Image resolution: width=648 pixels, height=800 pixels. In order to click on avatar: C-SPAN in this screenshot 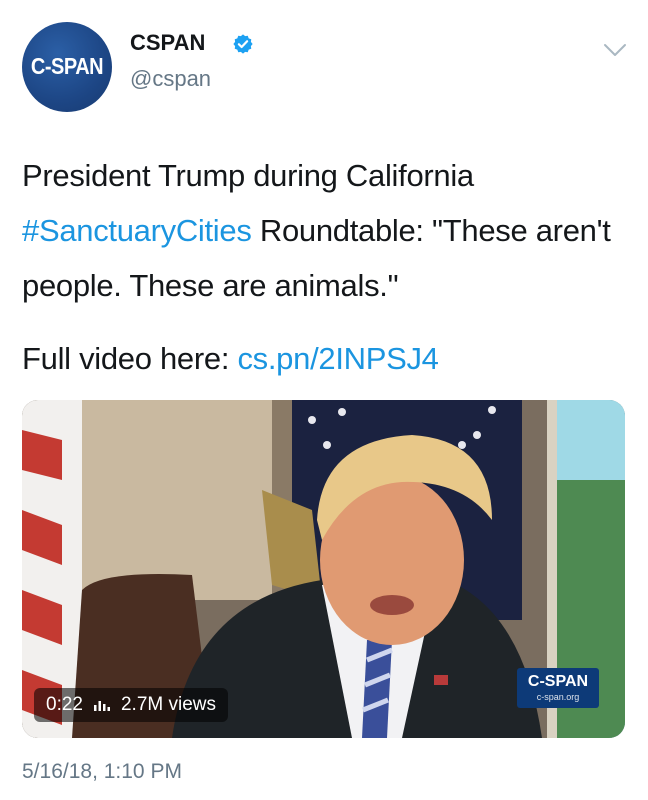, I will do `click(67, 67)`.